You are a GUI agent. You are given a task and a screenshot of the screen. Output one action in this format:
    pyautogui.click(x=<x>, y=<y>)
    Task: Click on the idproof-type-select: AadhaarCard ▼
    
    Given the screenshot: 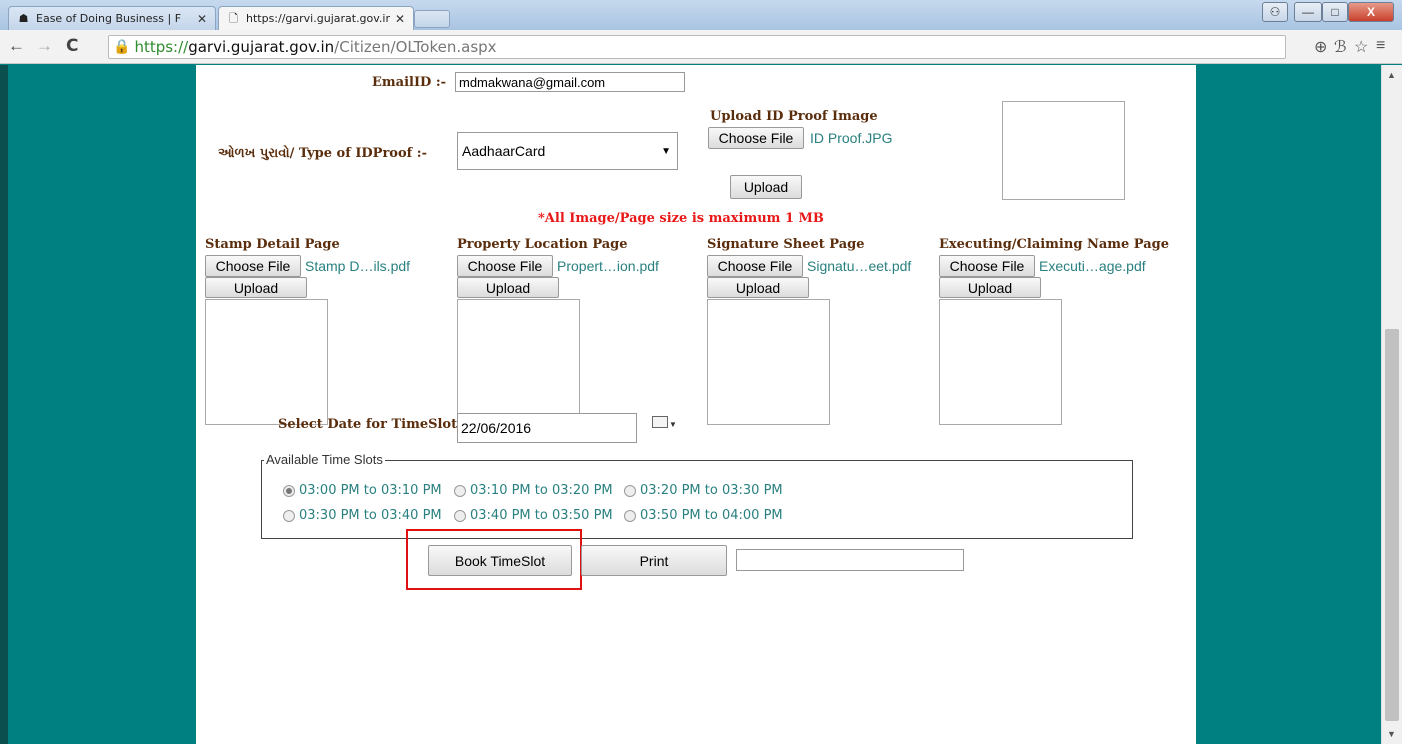 What is the action you would take?
    pyautogui.click(x=567, y=151)
    